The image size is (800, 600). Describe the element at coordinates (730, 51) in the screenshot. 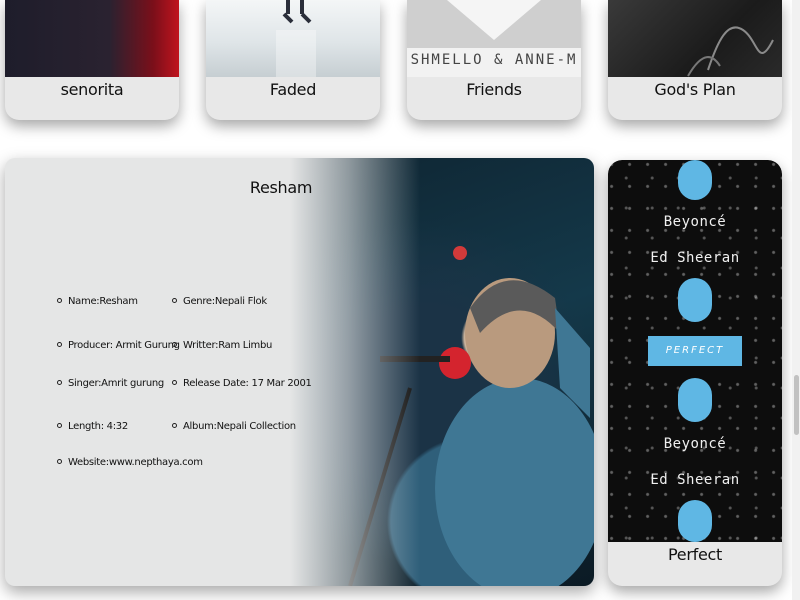

I see `album-art-scribble` at that location.